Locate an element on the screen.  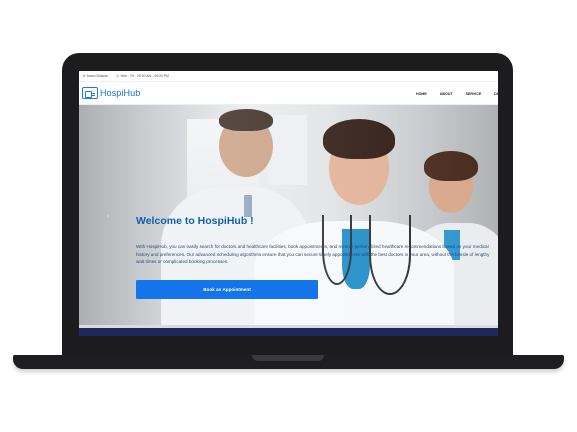
nav-doctors: DI is located at coordinates (496, 94).